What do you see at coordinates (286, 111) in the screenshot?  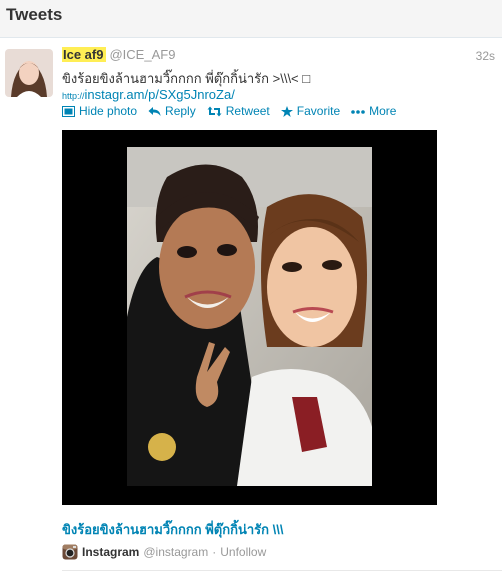 I see `star-icon` at bounding box center [286, 111].